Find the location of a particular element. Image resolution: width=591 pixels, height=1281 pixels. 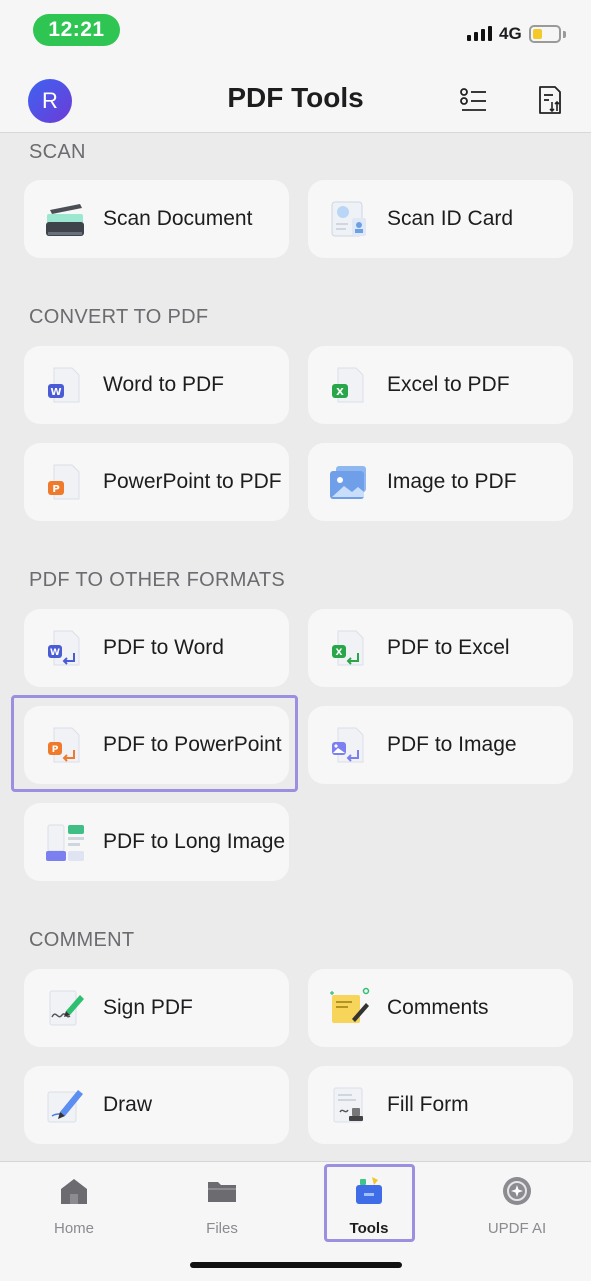

tile-label: PDF to Word is located at coordinates (163, 647).